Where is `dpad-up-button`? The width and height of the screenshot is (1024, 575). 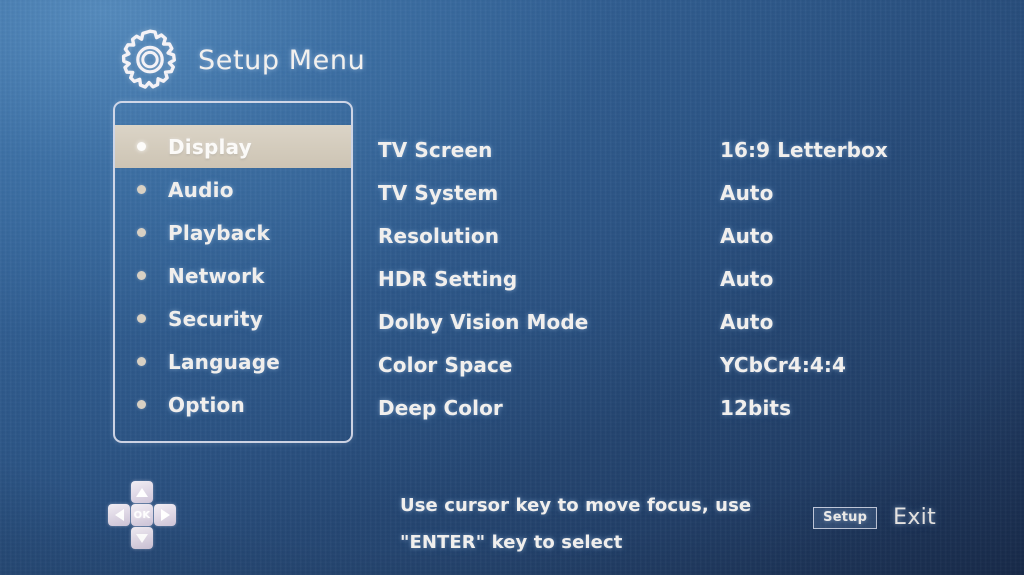 dpad-up-button is located at coordinates (142, 492).